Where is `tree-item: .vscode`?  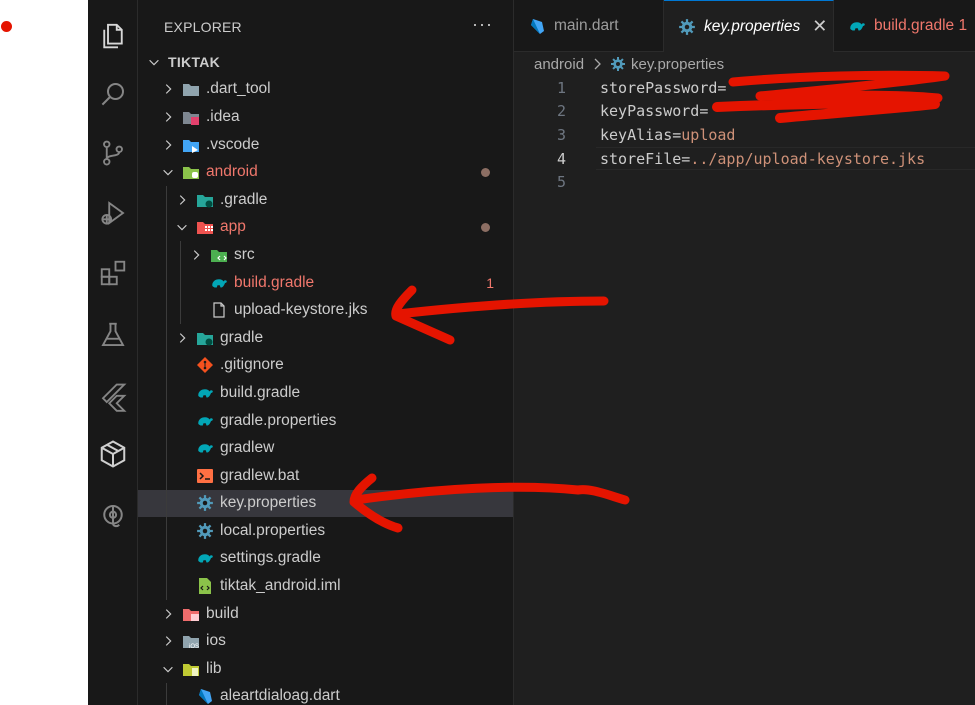 tree-item: .vscode is located at coordinates (325, 145).